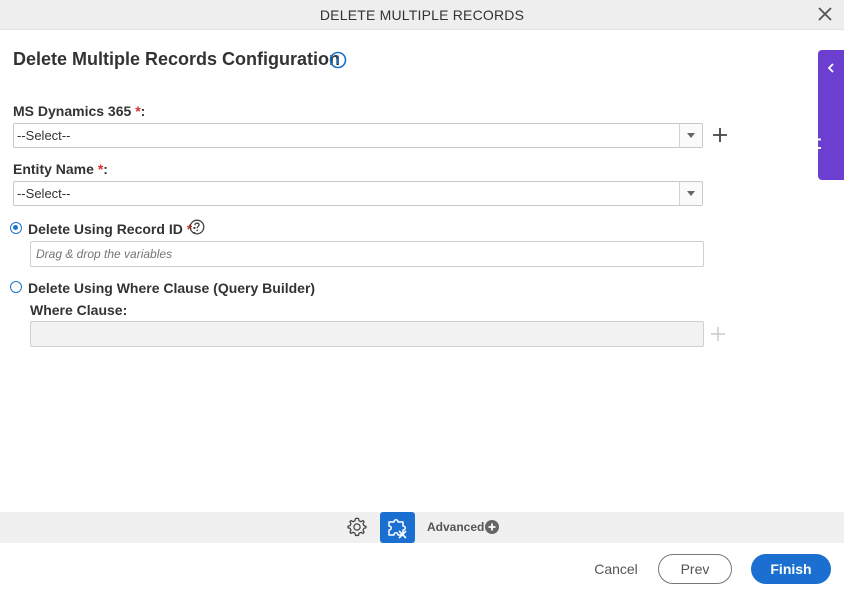 Image resolution: width=844 pixels, height=594 pixels. What do you see at coordinates (72, 111) in the screenshot?
I see `ms-dynamics-label-text: MS Dynamics 365` at bounding box center [72, 111].